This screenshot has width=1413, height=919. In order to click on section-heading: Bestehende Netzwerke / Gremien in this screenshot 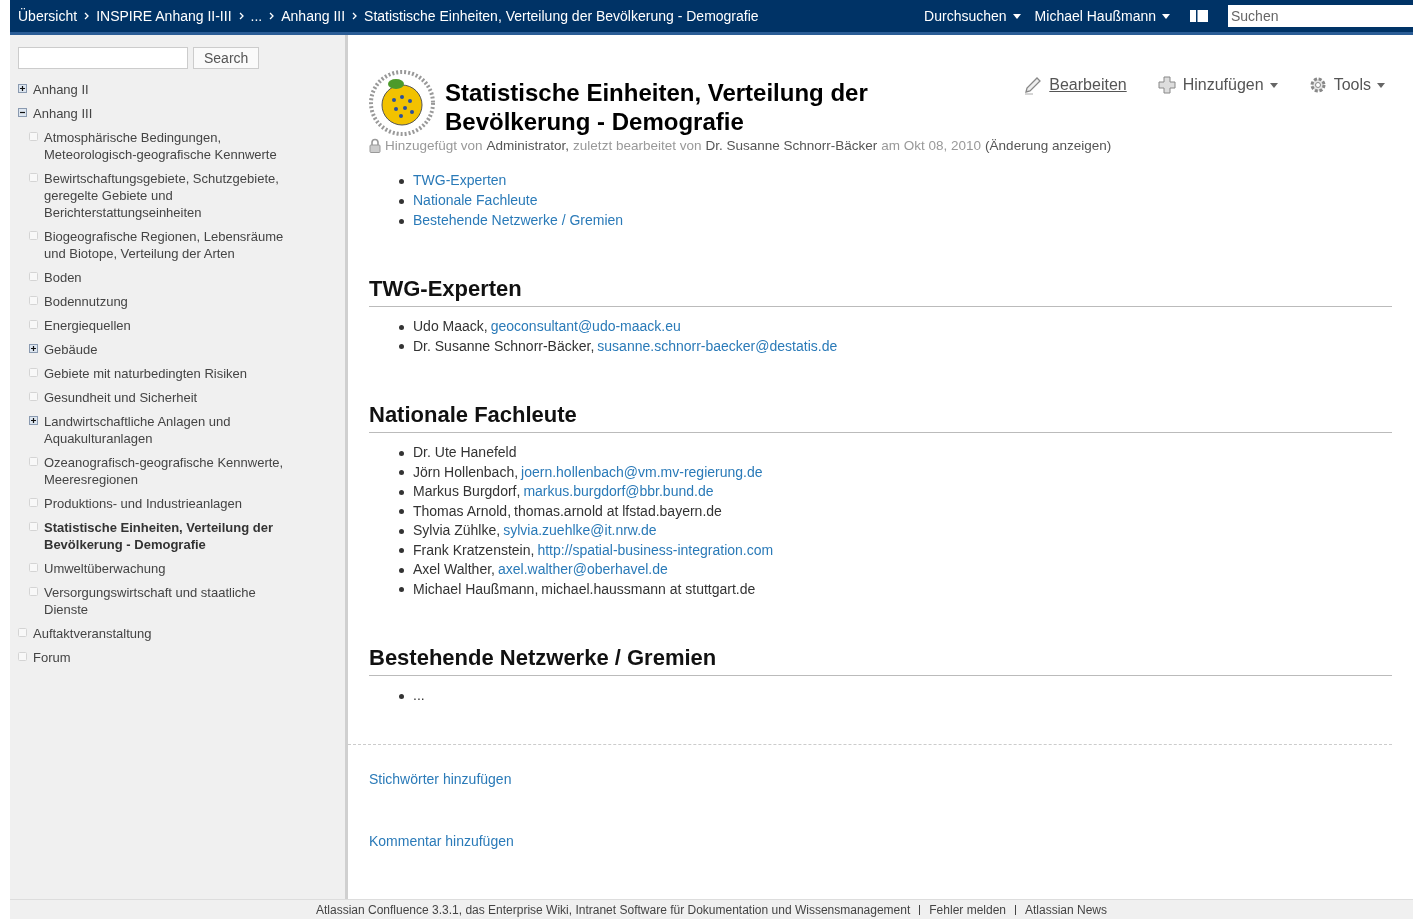, I will do `click(880, 660)`.